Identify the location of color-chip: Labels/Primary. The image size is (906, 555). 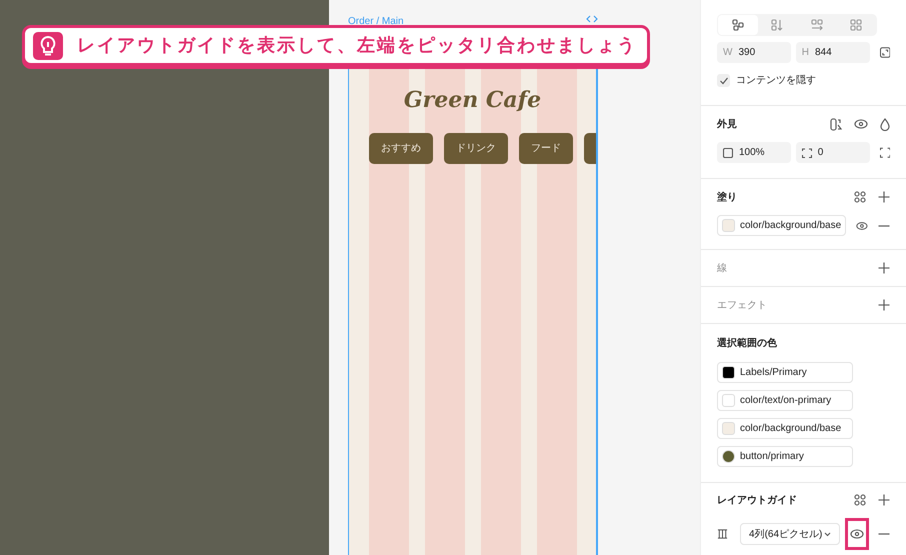
(785, 372).